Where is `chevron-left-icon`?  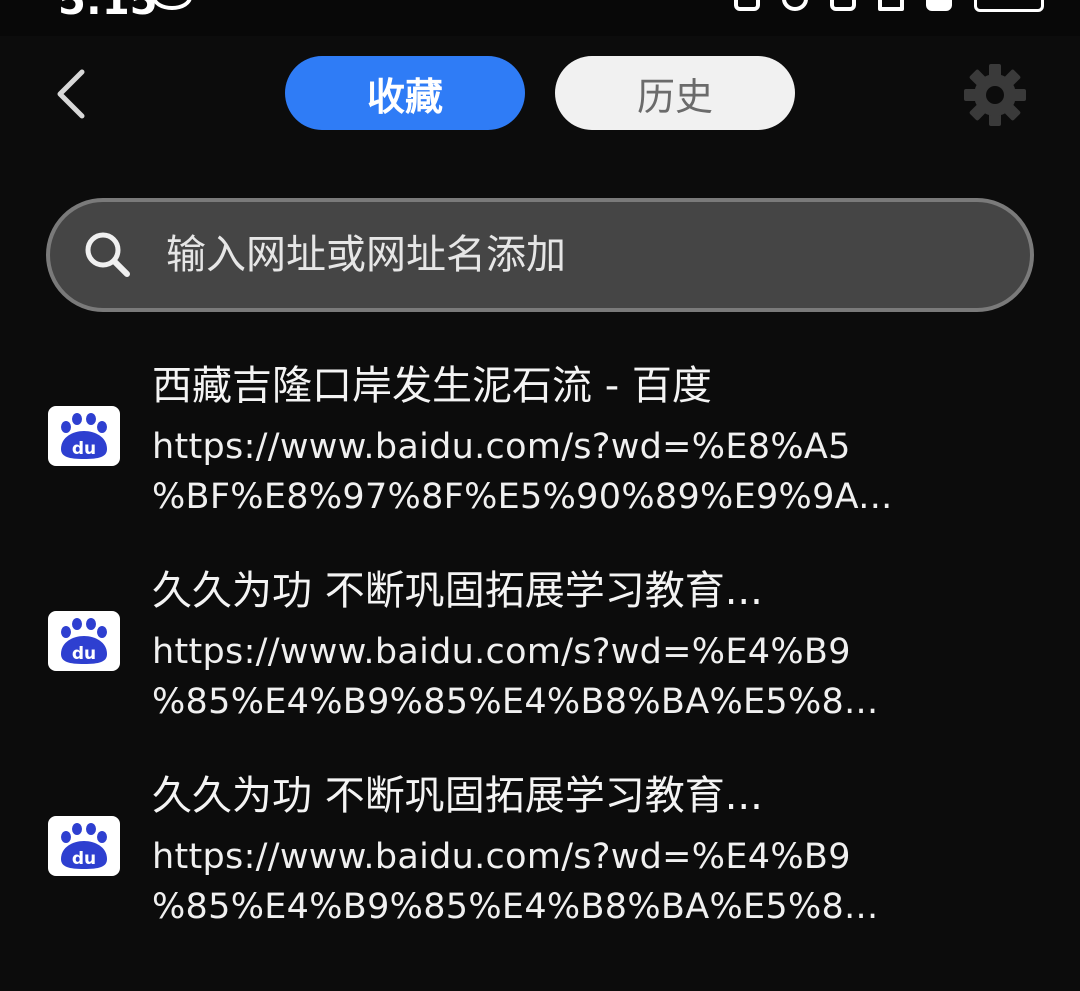
chevron-left-icon is located at coordinates (71, 94).